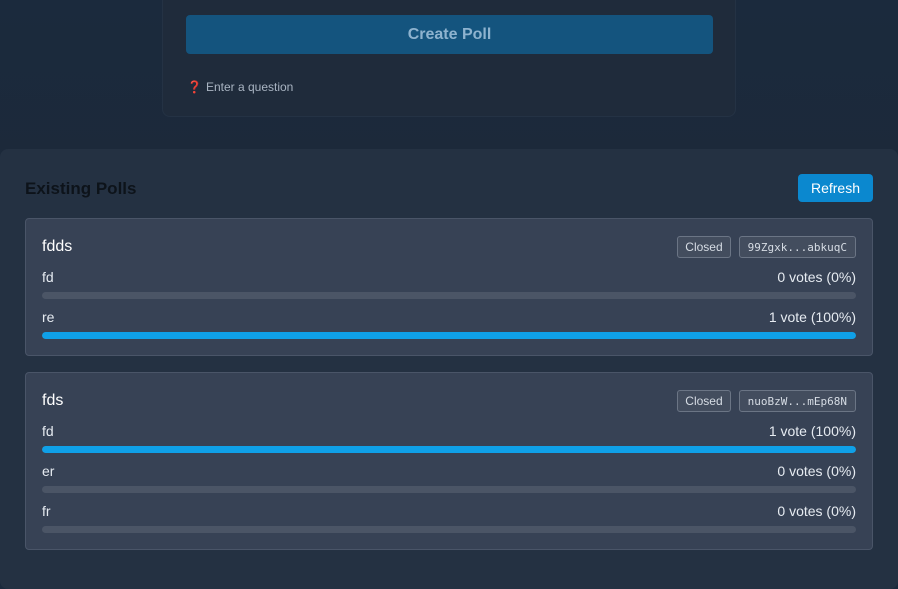 Image resolution: width=898 pixels, height=589 pixels. What do you see at coordinates (53, 400) in the screenshot?
I see `poll-title: fds` at bounding box center [53, 400].